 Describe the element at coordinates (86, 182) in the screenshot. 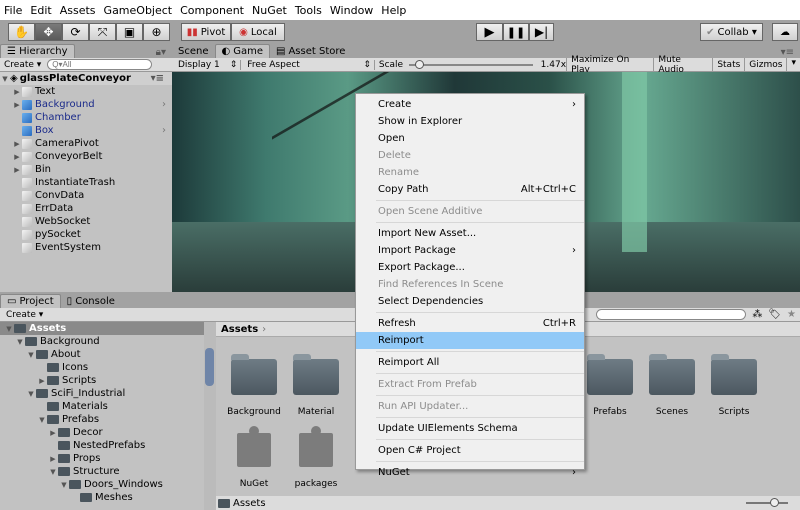

I see `hierarchy-item: InstantiateTrash` at that location.